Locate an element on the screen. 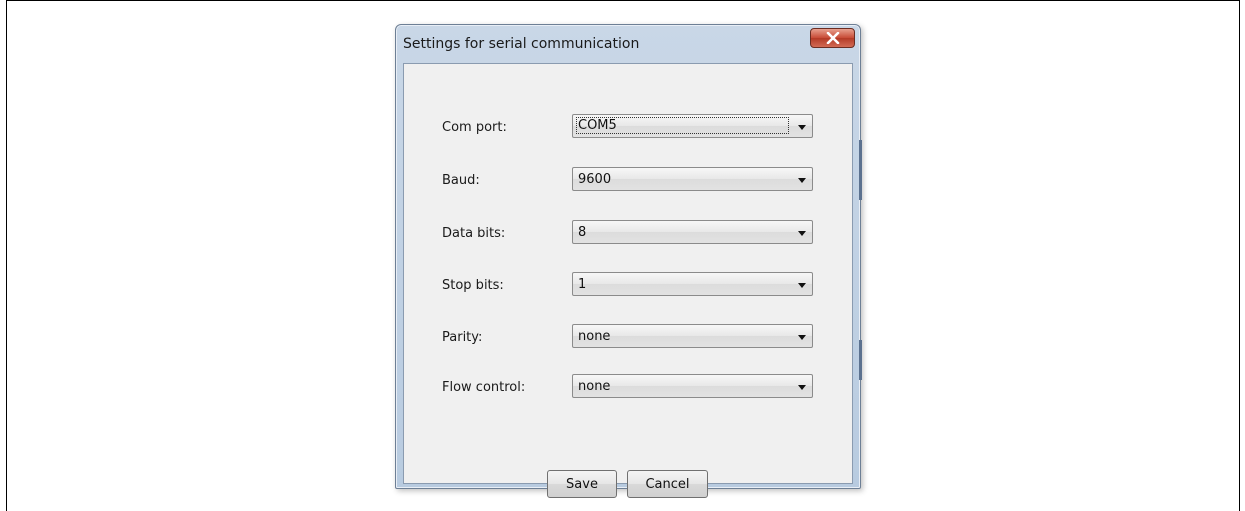 The image size is (1245, 511). baud-value: 9600 is located at coordinates (595, 179).